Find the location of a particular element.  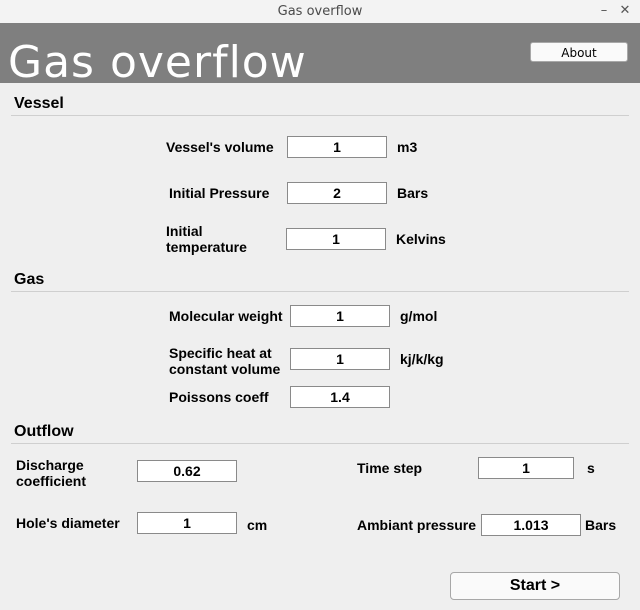

window-title: Gas overflow is located at coordinates (320, 11).